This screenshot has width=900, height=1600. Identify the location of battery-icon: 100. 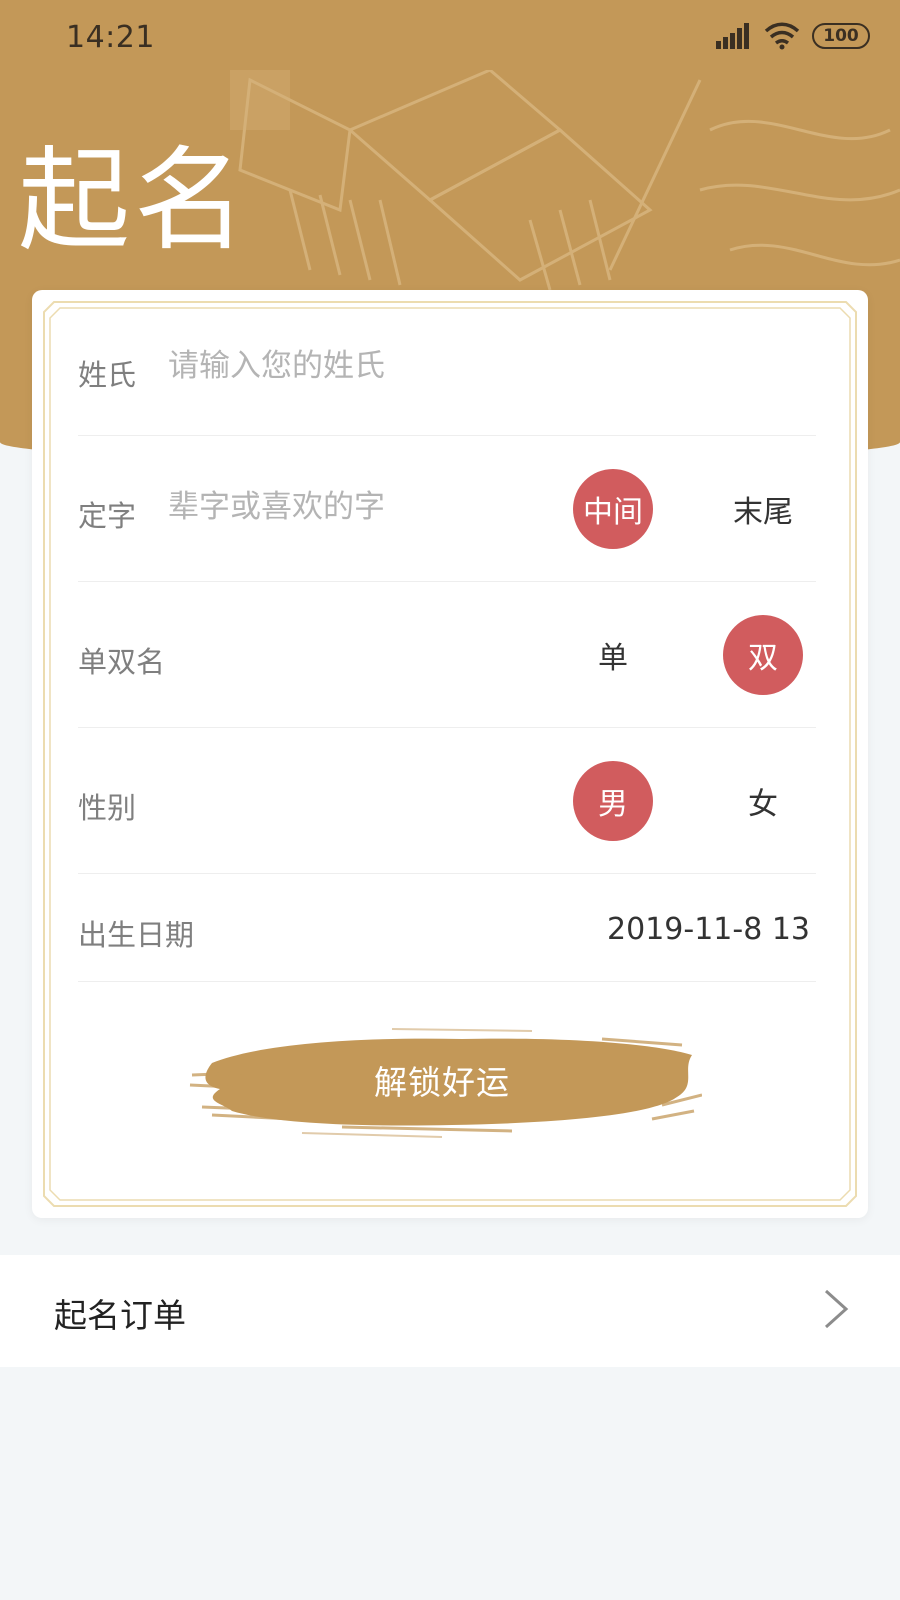
(841, 36).